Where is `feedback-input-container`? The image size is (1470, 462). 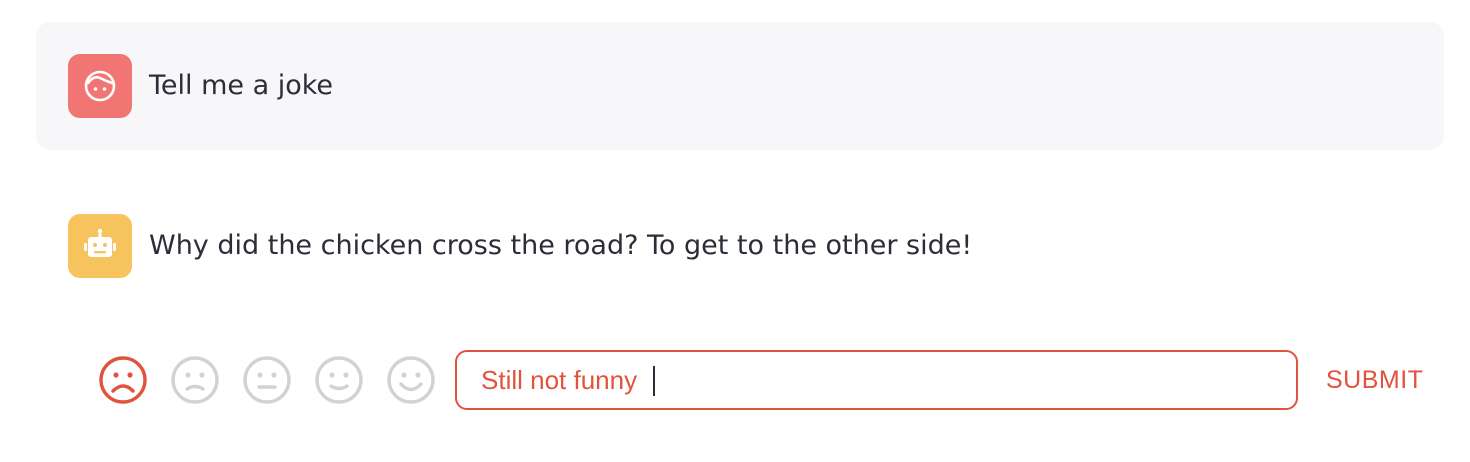
feedback-input-container is located at coordinates (876, 380).